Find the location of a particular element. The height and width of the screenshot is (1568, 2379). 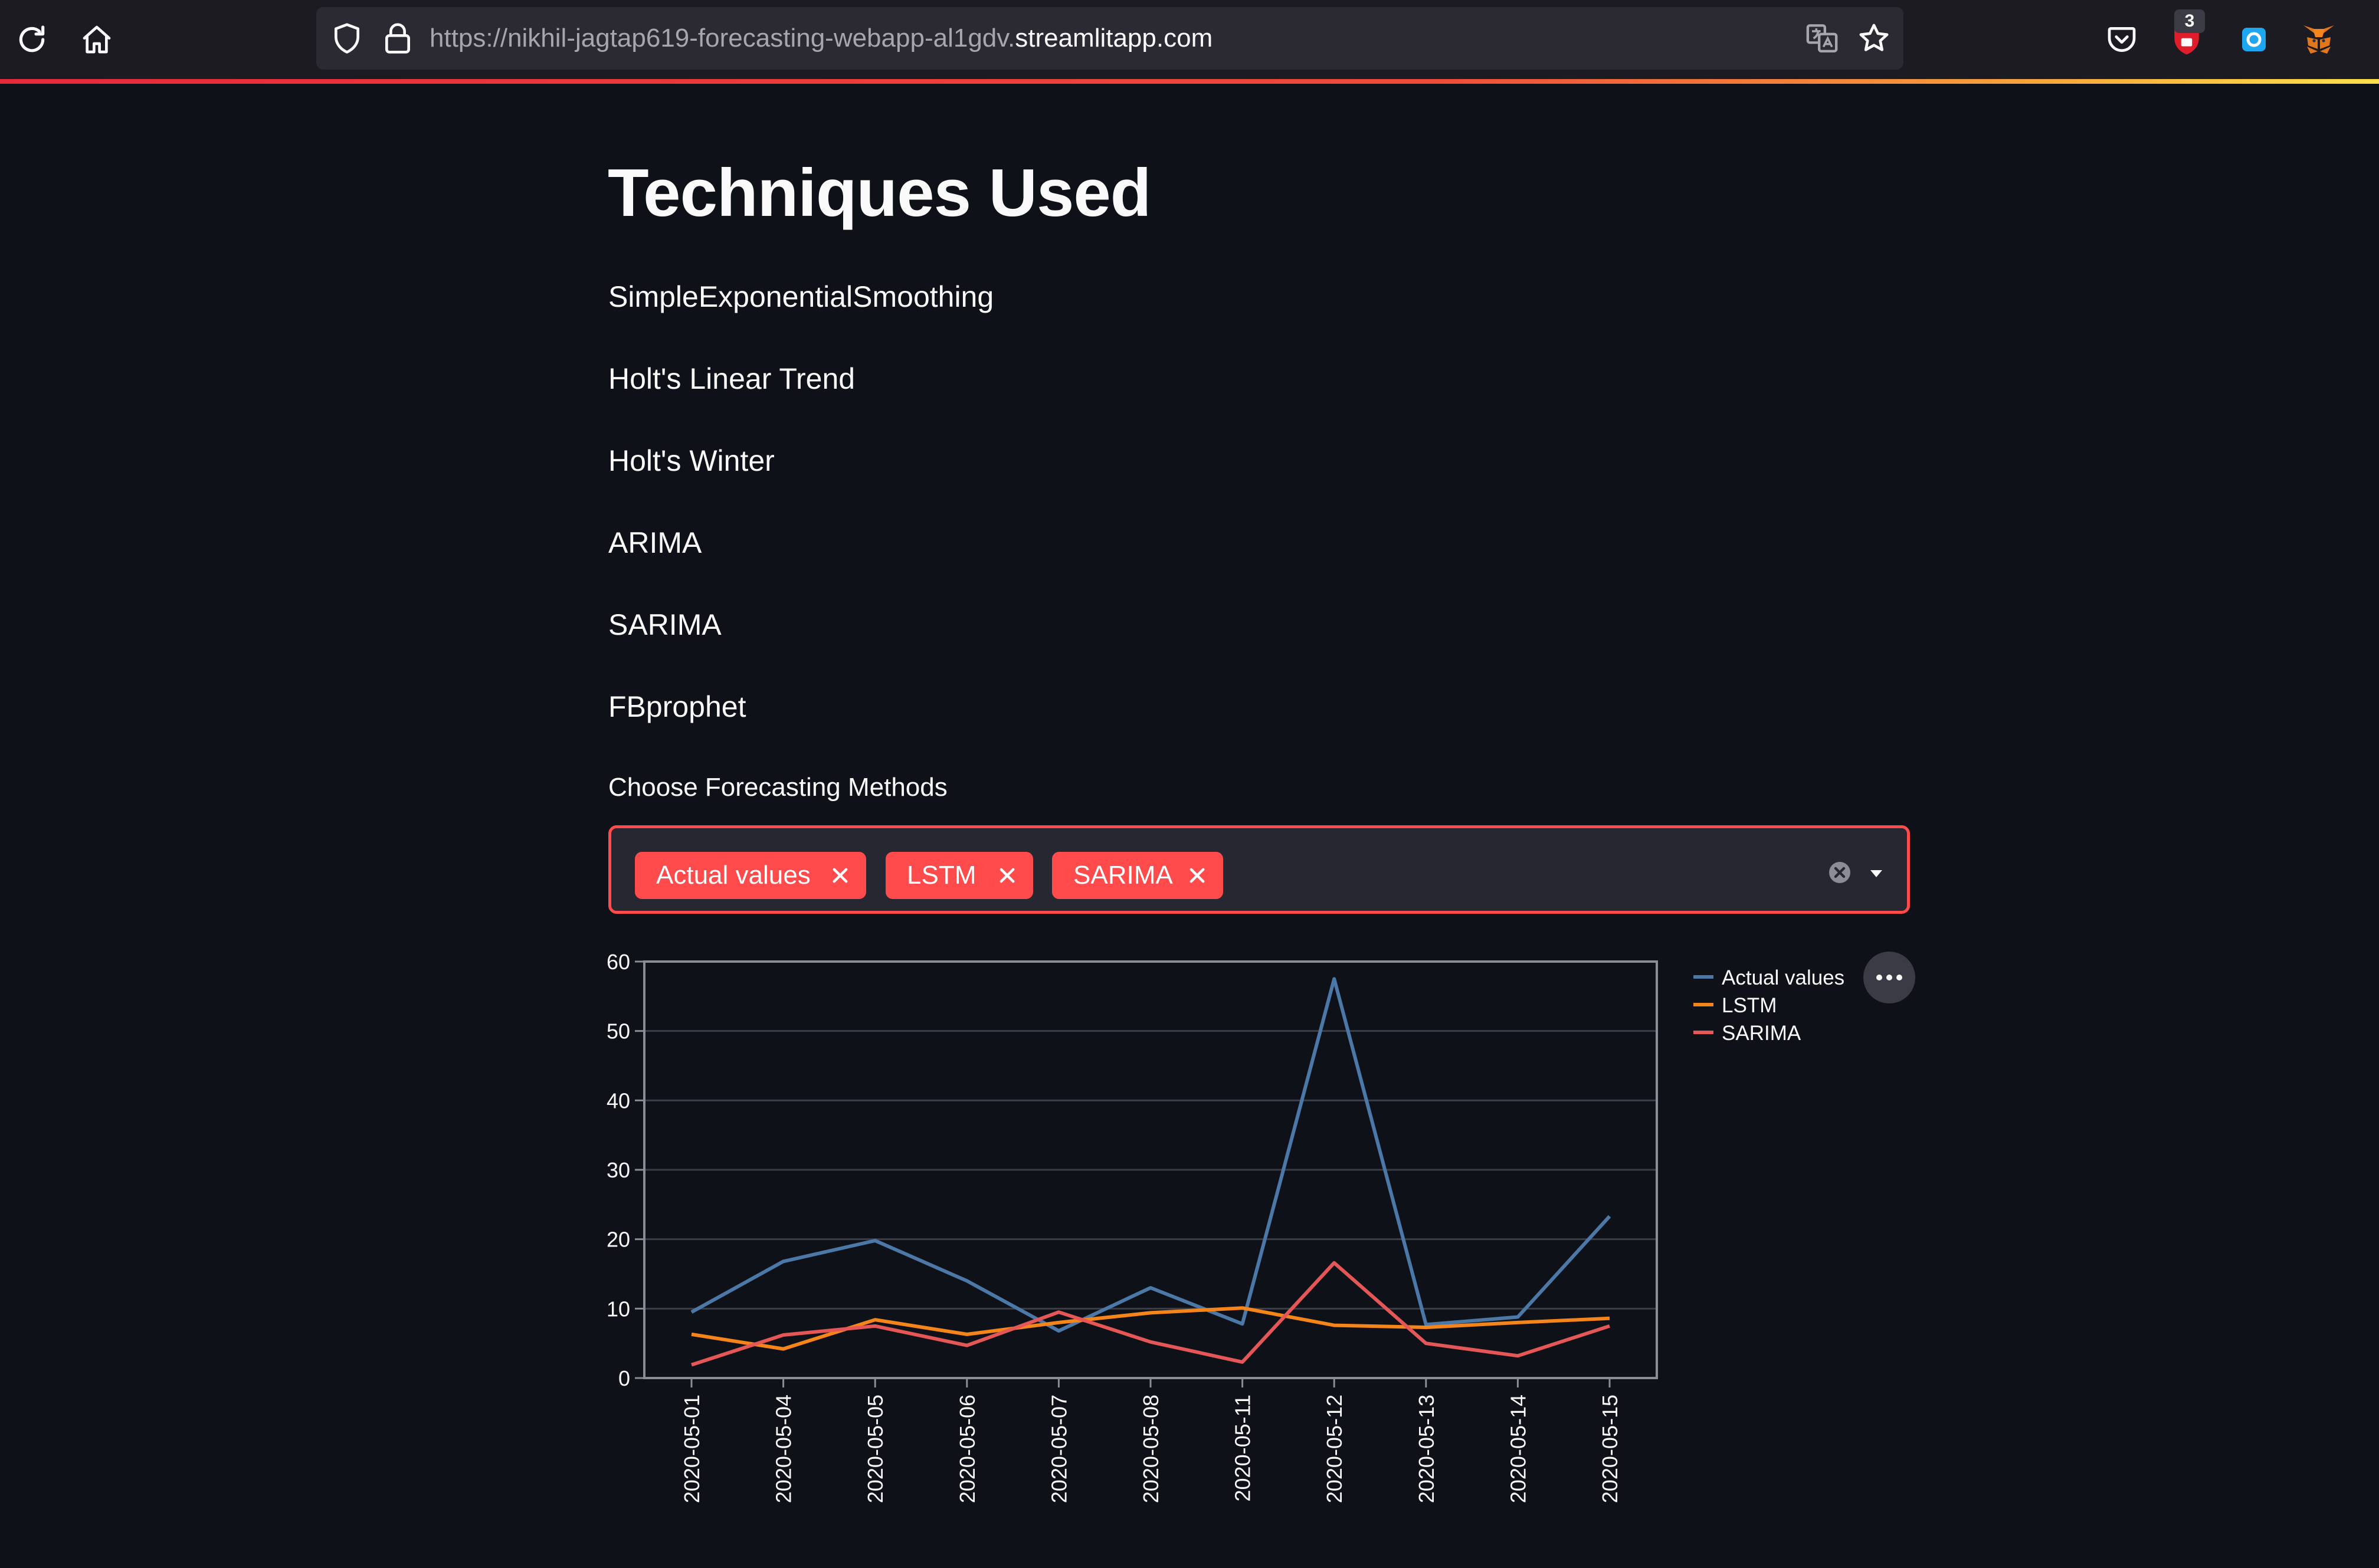

x-tick-label: 2020-05-06 is located at coordinates (967, 1449).